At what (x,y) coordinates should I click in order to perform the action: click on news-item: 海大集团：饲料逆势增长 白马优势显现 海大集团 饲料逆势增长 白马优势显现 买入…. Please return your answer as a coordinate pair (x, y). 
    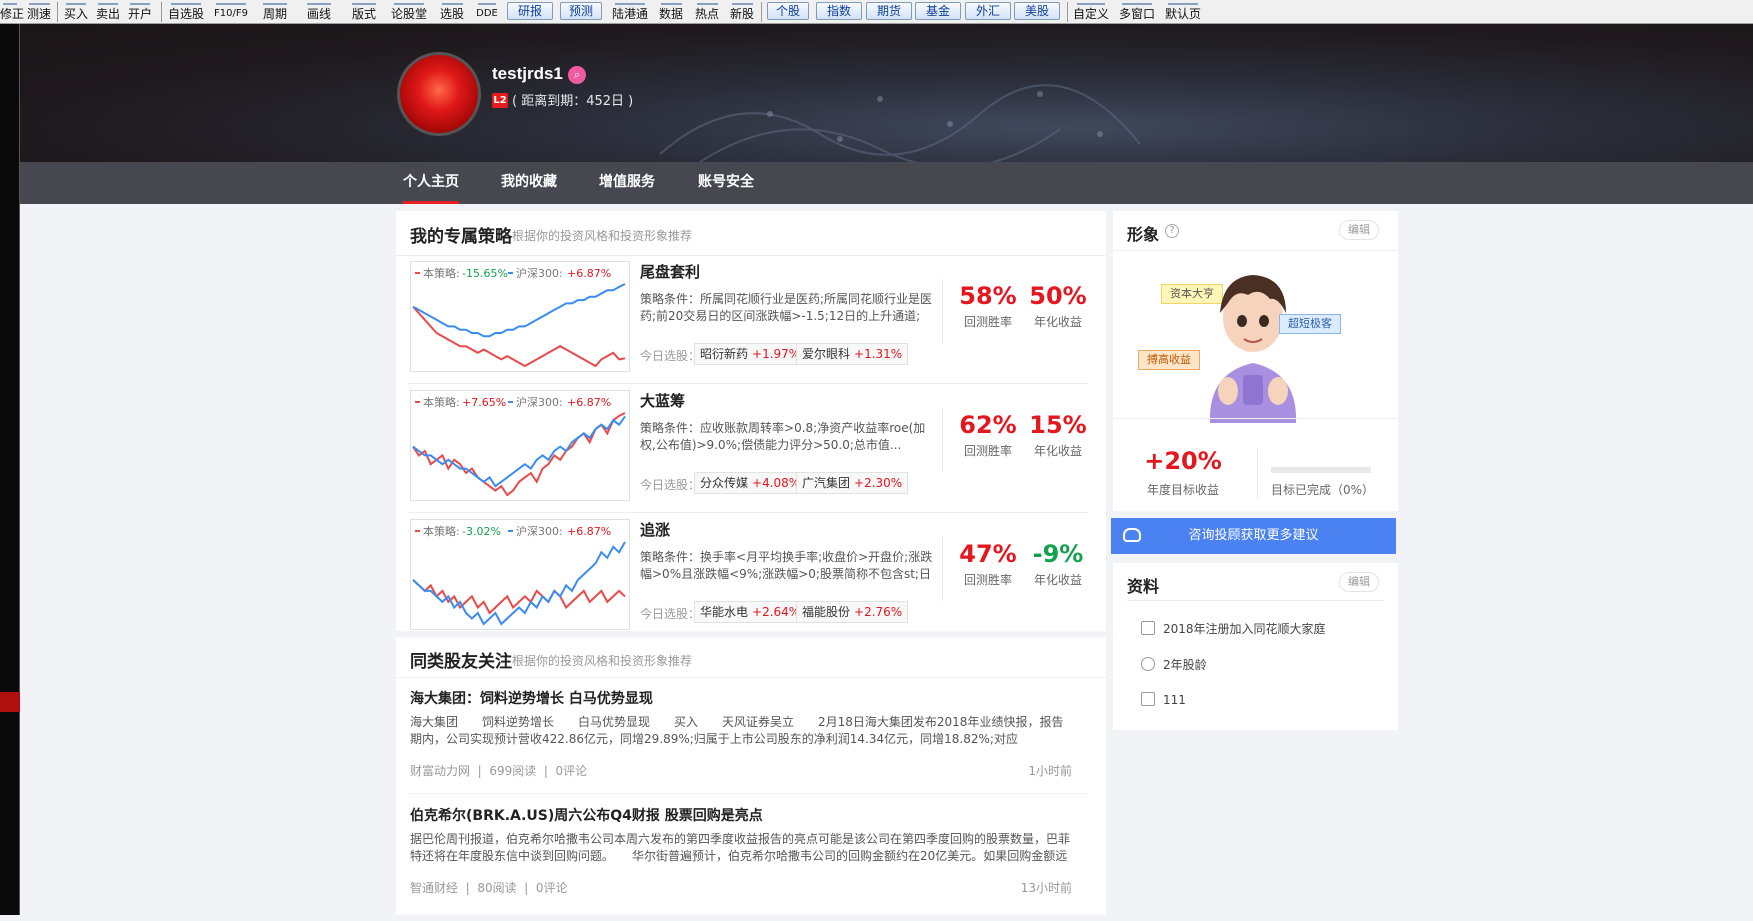
    Looking at the image, I should click on (747, 746).